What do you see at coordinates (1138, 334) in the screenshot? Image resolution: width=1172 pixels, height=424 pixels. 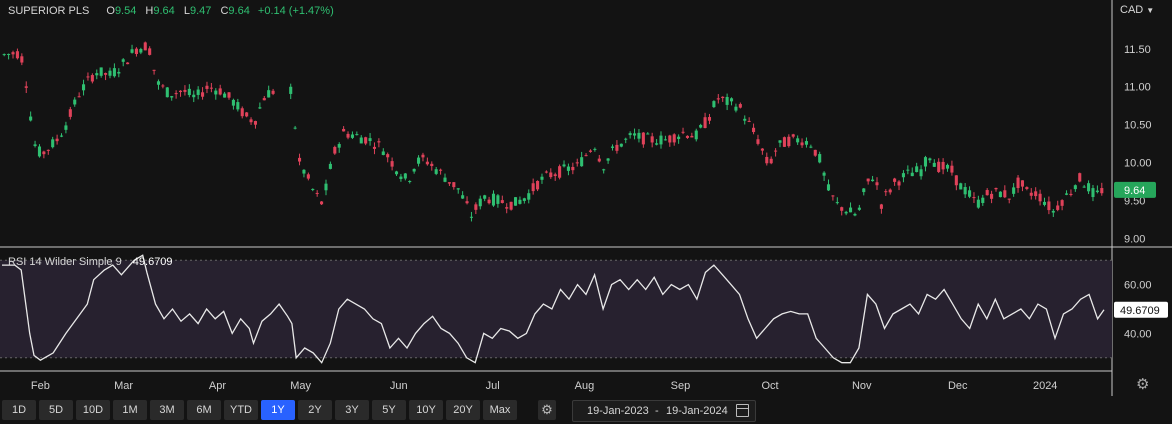 I see `rsi-tick-label: 40.00` at bounding box center [1138, 334].